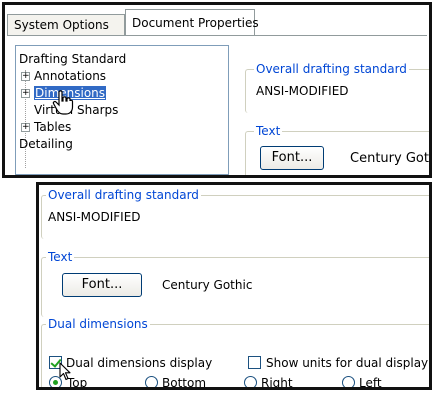 The width and height of the screenshot is (434, 395). Describe the element at coordinates (217, 35) in the screenshot. I see `tab-divider` at that location.